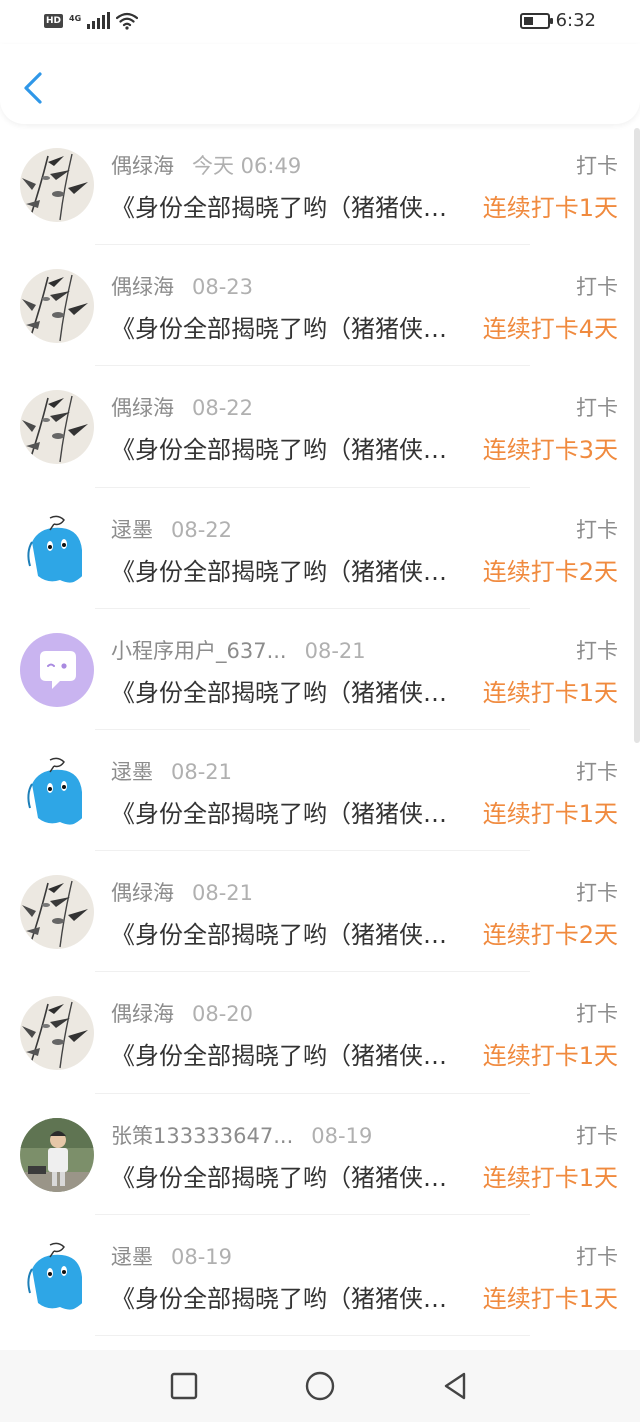  I want to click on divider, so click(312, 1335).